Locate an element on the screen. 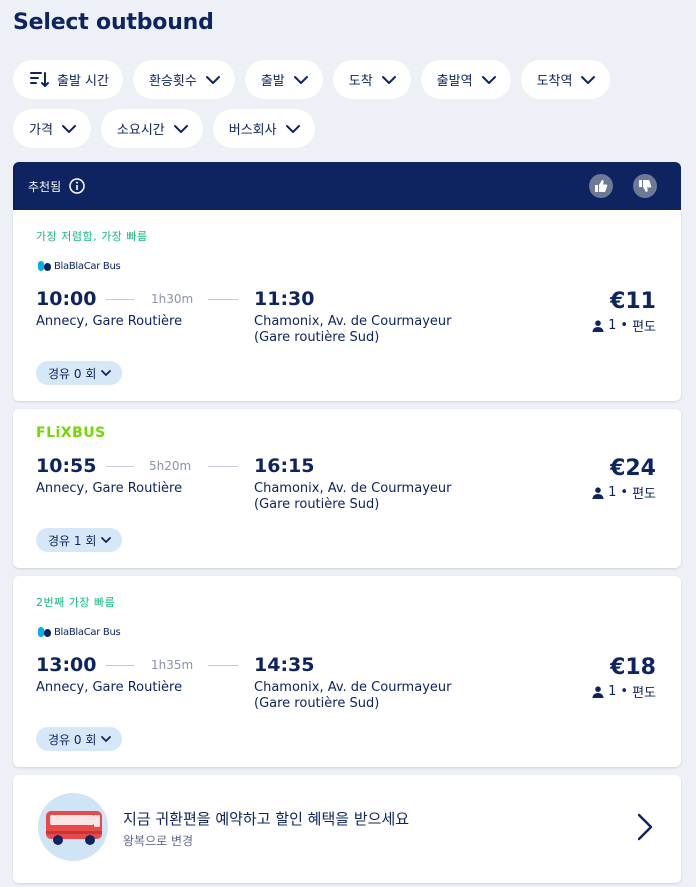  promo-title: 지금 귀환편을 예약하고 할인 혜택을 받으세요 is located at coordinates (266, 819).